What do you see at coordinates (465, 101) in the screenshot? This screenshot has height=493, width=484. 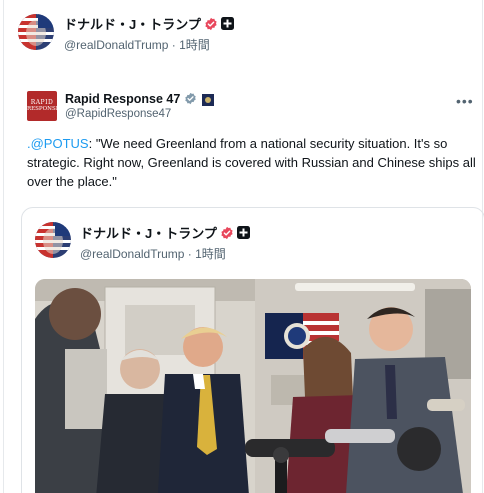 I see `more-icon: •••` at bounding box center [465, 101].